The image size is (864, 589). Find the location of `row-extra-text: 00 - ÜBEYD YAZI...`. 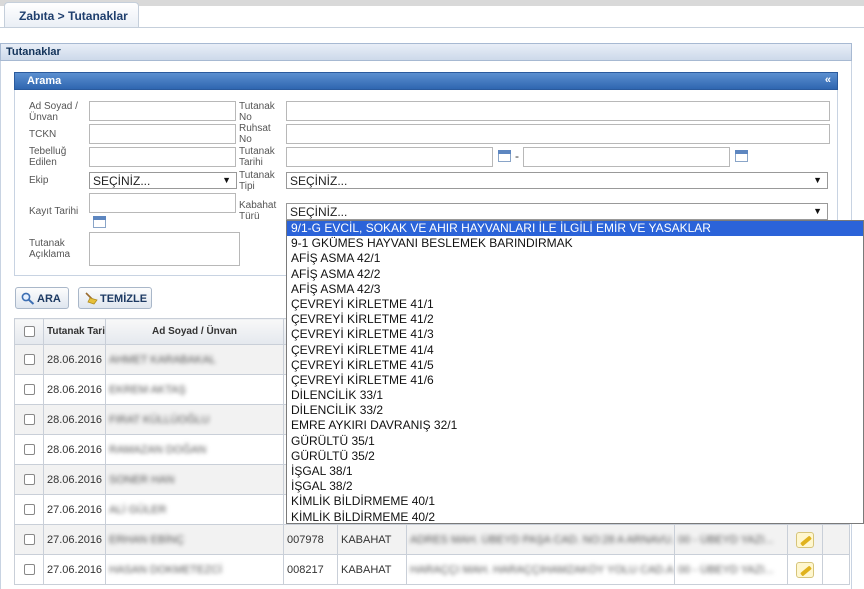

row-extra-text: 00 - ÜBEYD YAZI... is located at coordinates (726, 569).